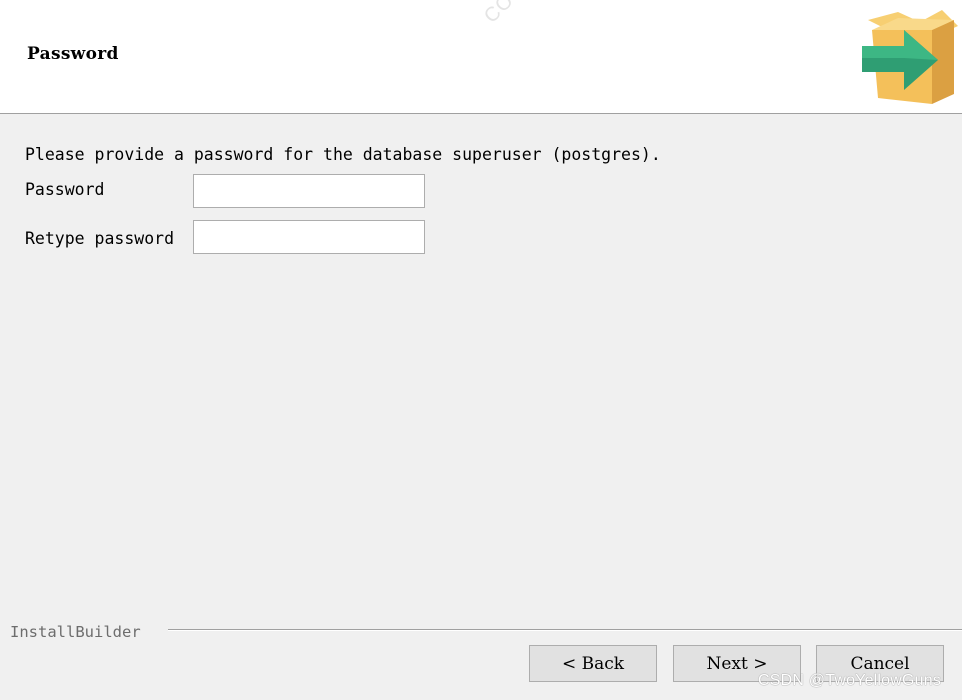 The width and height of the screenshot is (962, 700). What do you see at coordinates (75, 632) in the screenshot?
I see `installbuilder-brand-label: InstallBuilder` at bounding box center [75, 632].